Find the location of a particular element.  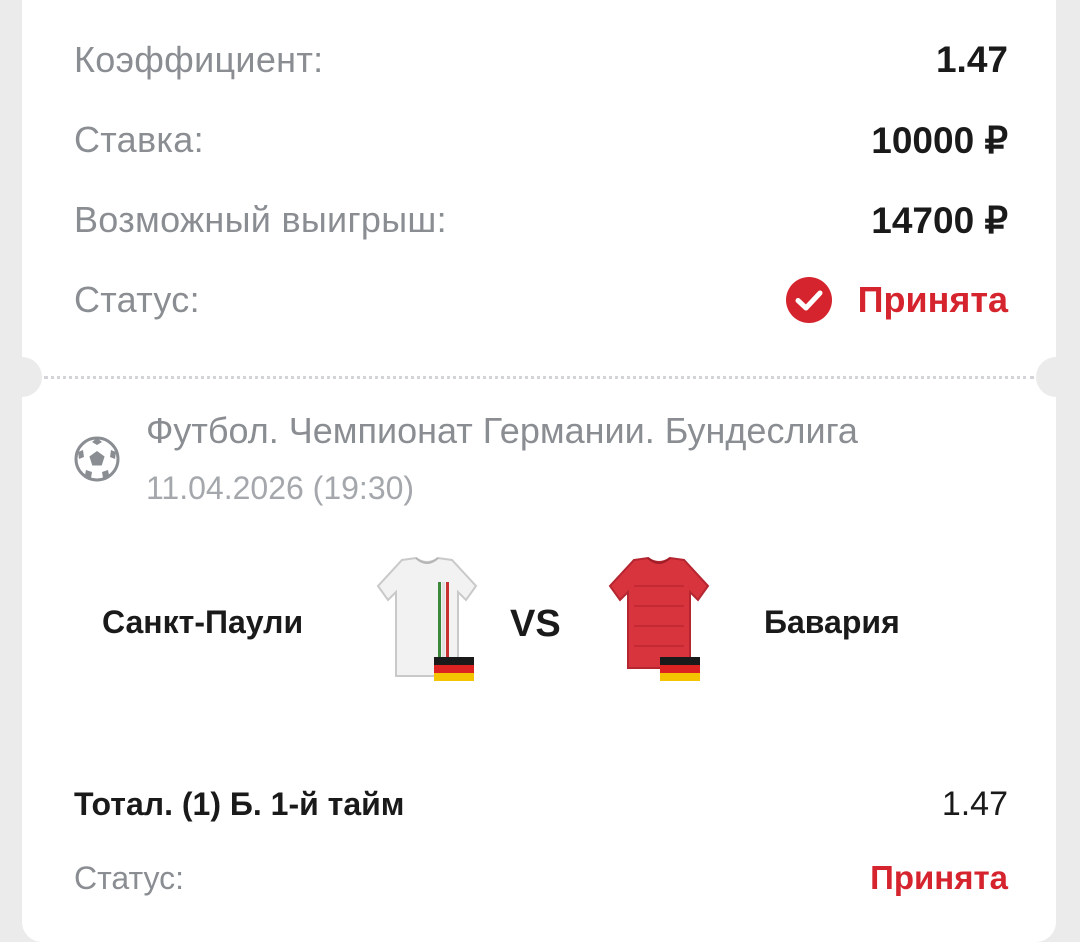

selection-row: Тотал. (1) Б. 1-й тайм 1.47 is located at coordinates (541, 804).